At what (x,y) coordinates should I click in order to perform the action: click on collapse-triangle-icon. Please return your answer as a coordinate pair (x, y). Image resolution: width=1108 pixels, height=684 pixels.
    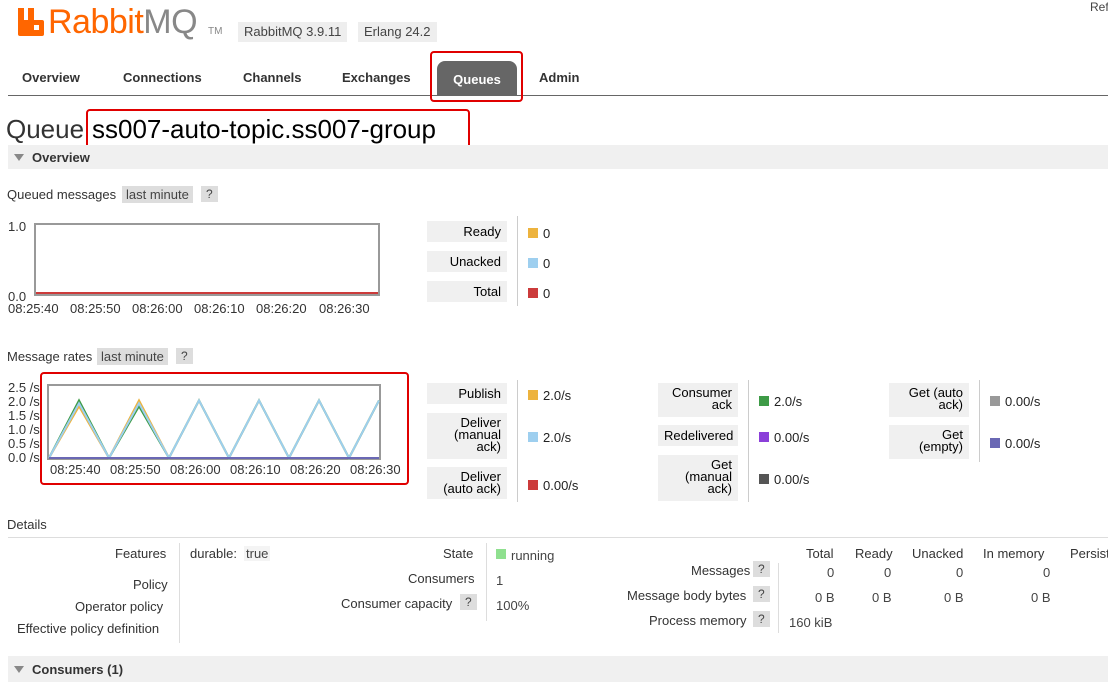
    Looking at the image, I should click on (19, 157).